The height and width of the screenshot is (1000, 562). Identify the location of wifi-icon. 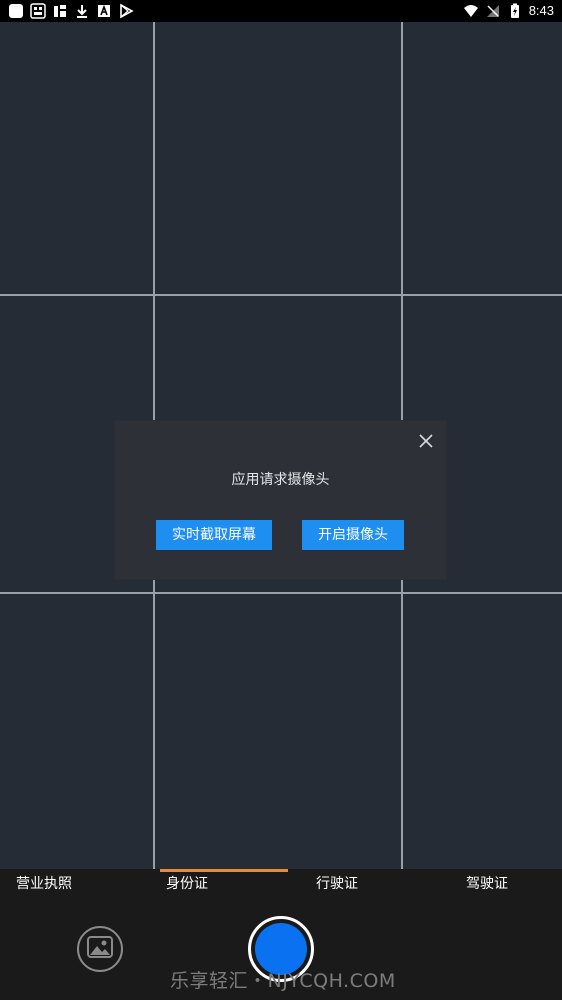
(471, 11).